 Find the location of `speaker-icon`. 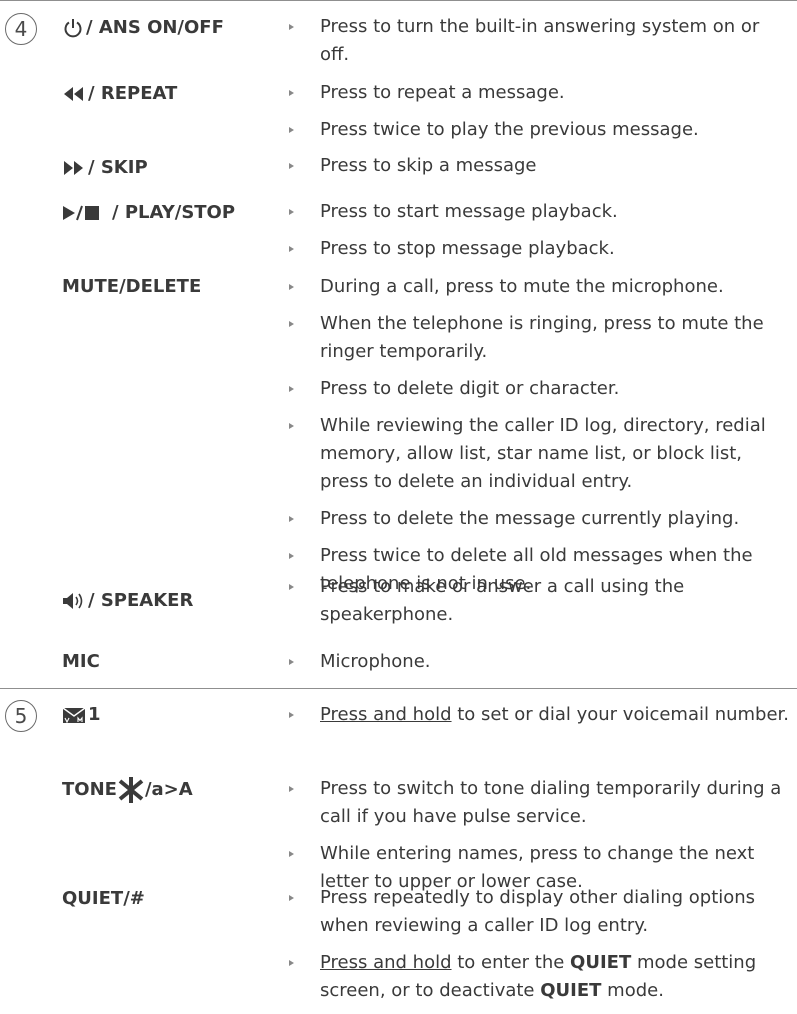

speaker-icon is located at coordinates (73, 601).